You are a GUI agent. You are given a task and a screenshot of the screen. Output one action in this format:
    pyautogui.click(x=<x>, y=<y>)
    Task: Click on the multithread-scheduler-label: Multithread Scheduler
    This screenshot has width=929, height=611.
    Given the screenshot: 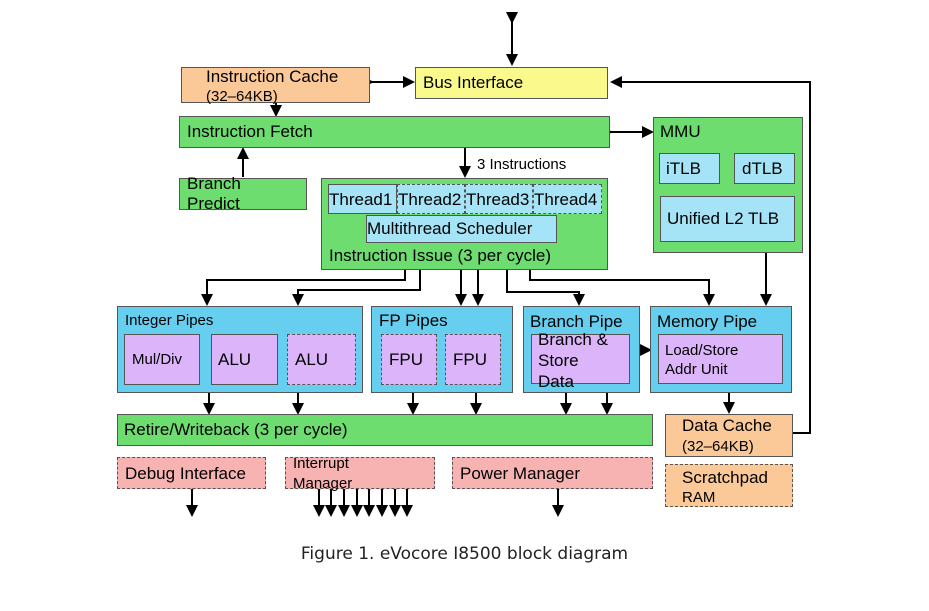 What is the action you would take?
    pyautogui.click(x=450, y=228)
    